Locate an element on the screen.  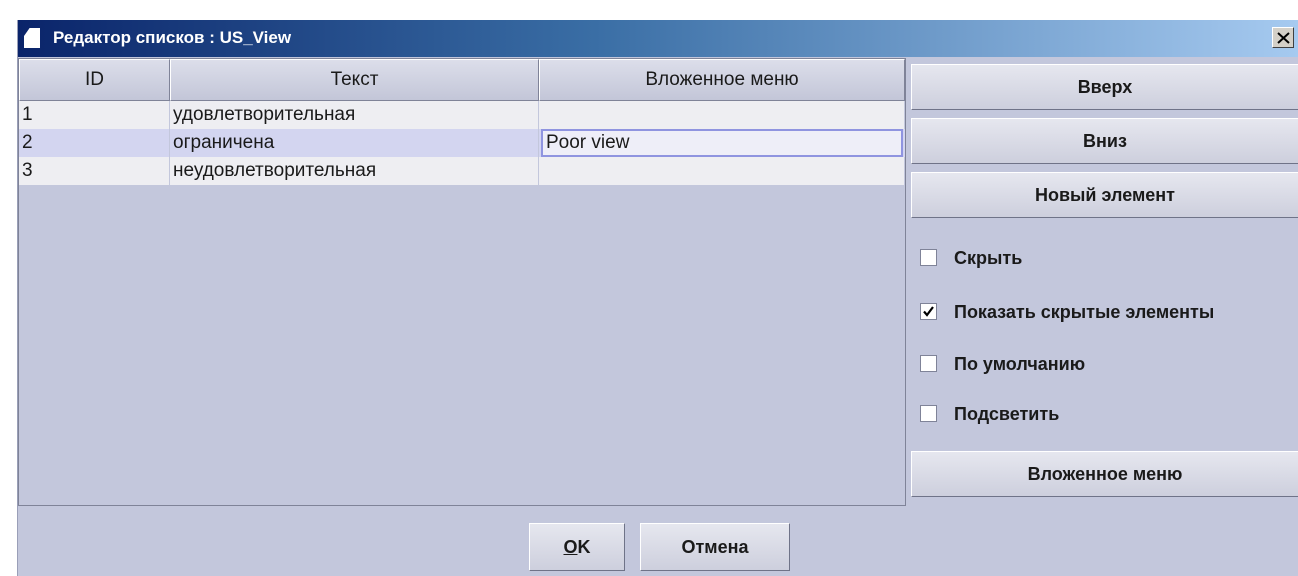
cell-submenu-focused: Poor view is located at coordinates (722, 143).